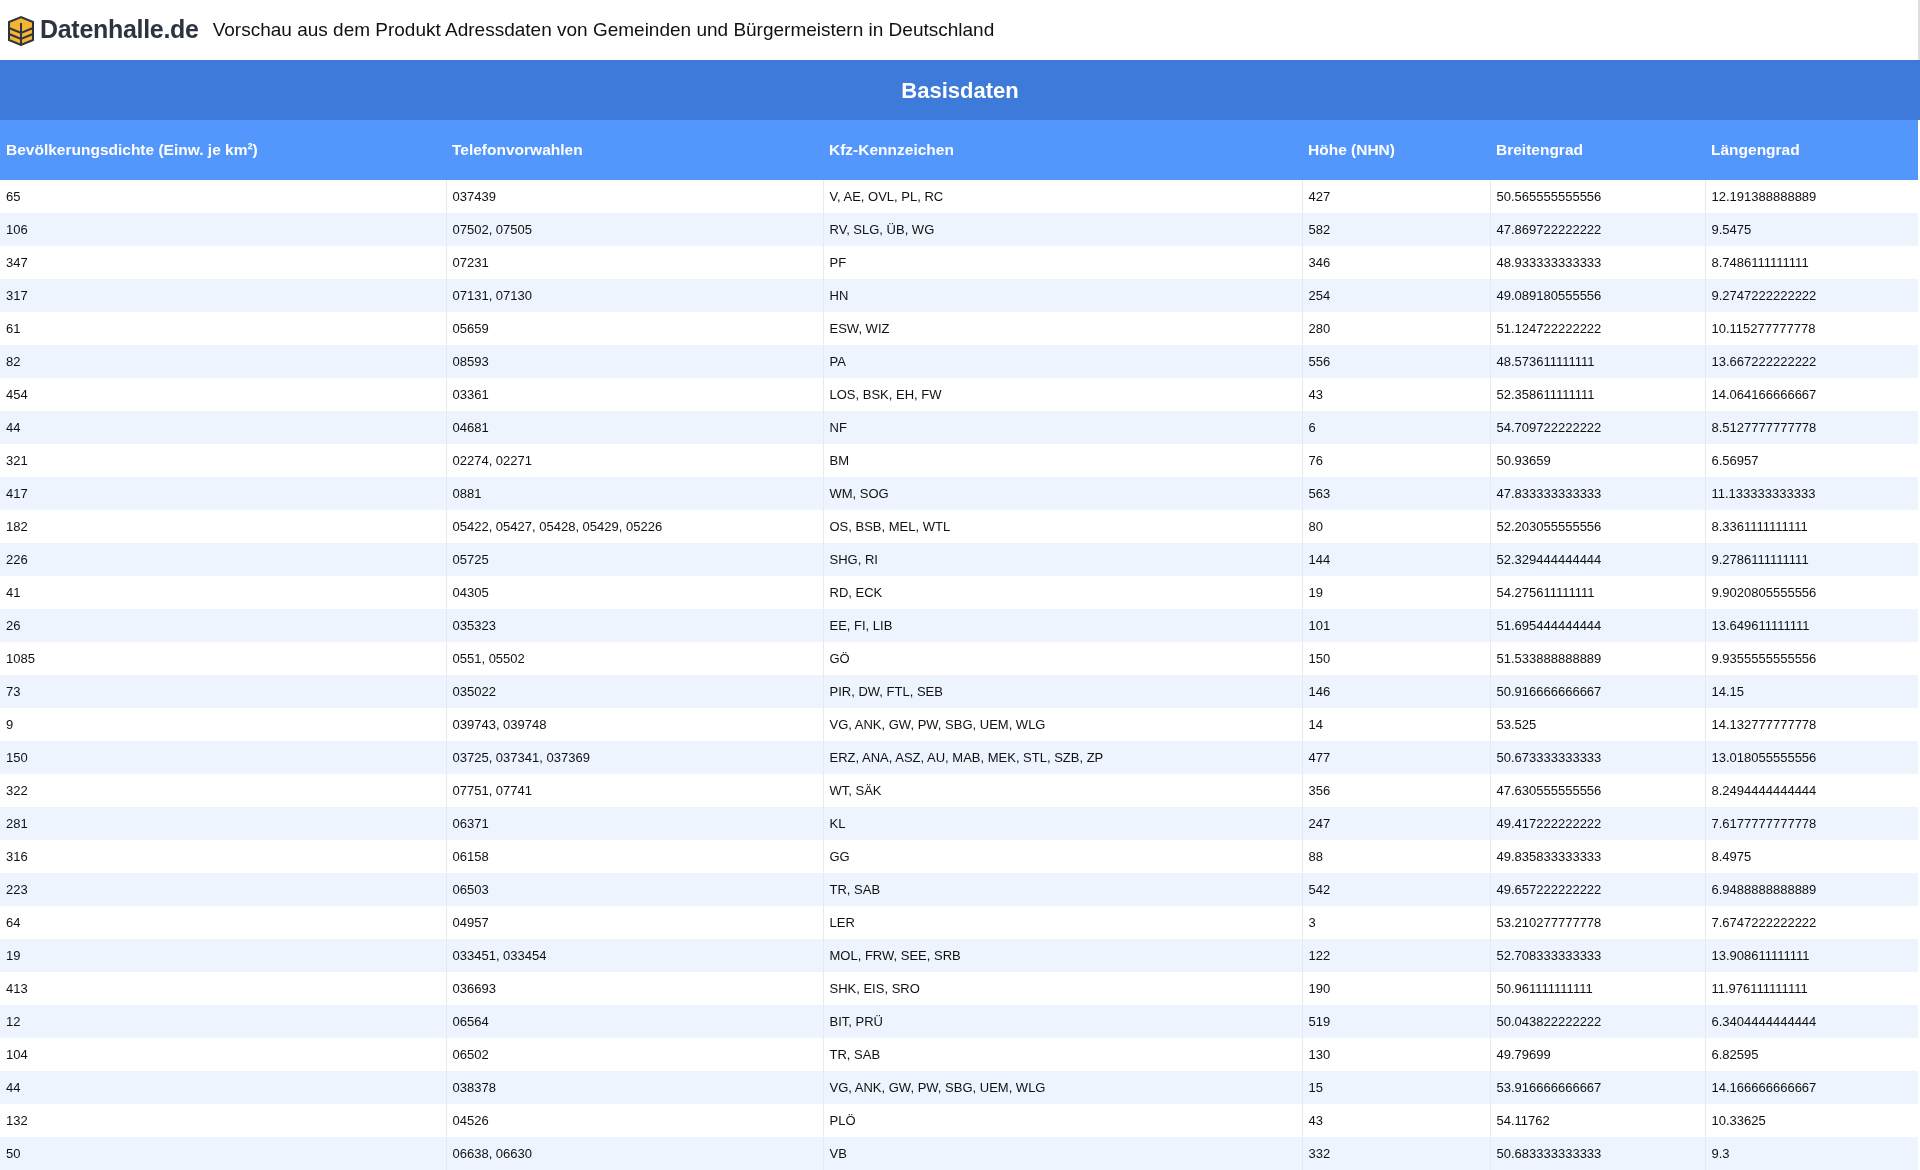  What do you see at coordinates (223, 988) in the screenshot?
I see `table-cell: 413` at bounding box center [223, 988].